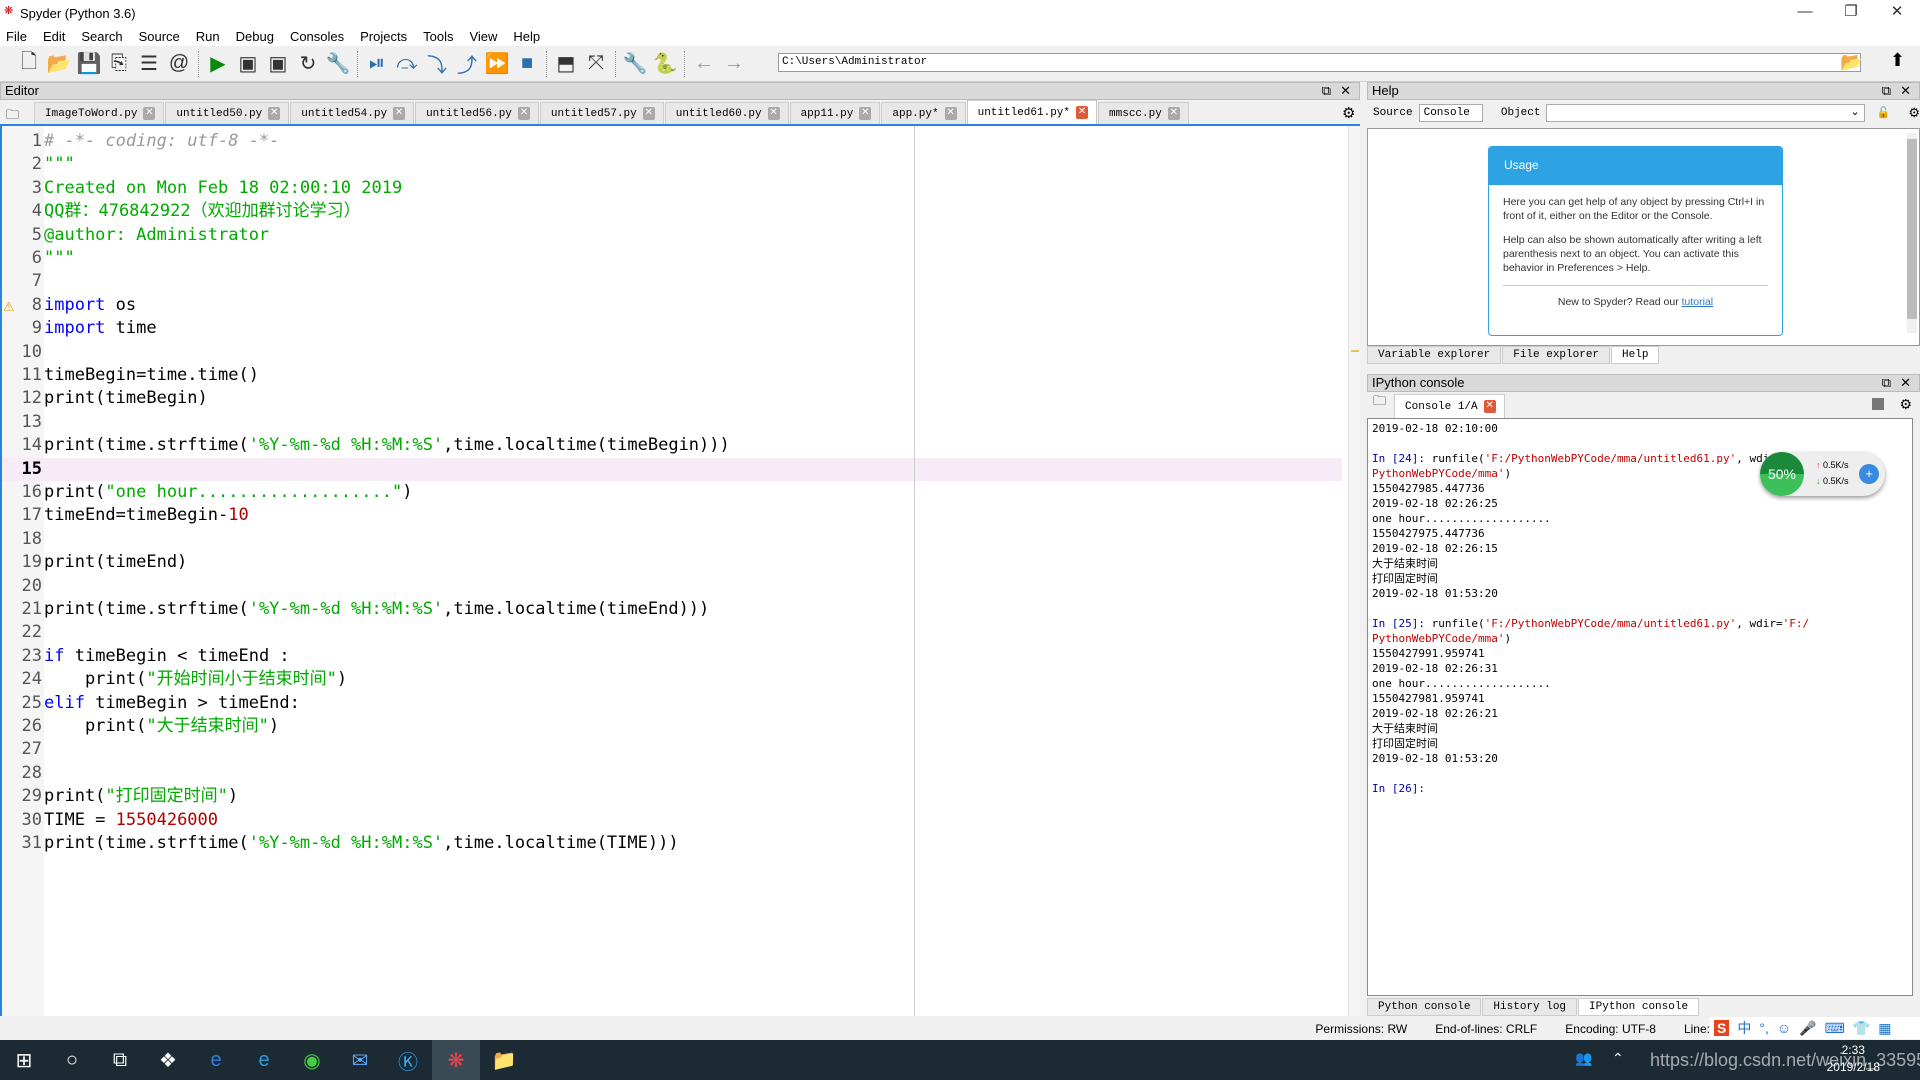 The height and width of the screenshot is (1080, 1920). I want to click on punctuation-icon: °,, so click(1764, 1028).